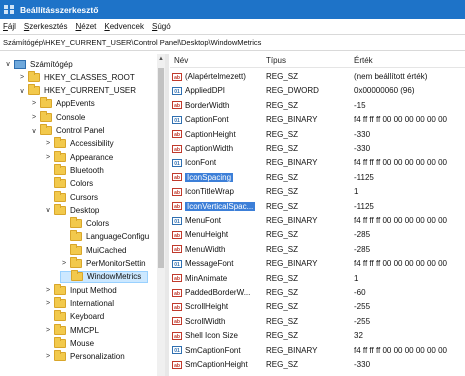 The height and width of the screenshot is (376, 465). Describe the element at coordinates (71, 209) in the screenshot. I see `tree-item: ∨ Desktop` at that location.